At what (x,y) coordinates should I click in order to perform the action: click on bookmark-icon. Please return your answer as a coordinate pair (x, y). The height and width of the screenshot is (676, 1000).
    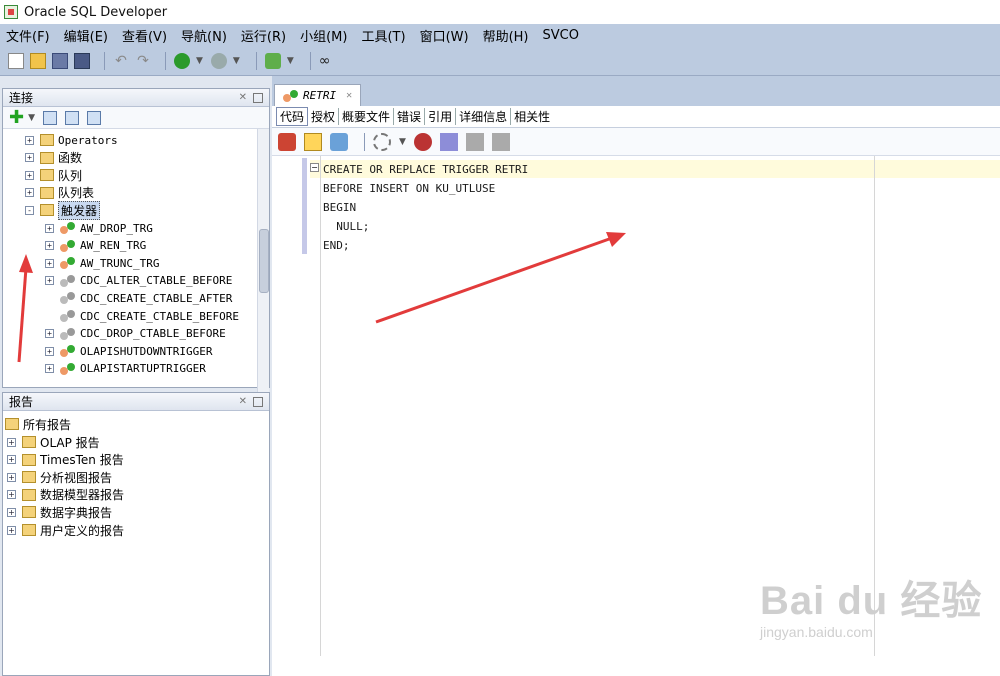
    Looking at the image, I should click on (448, 141).